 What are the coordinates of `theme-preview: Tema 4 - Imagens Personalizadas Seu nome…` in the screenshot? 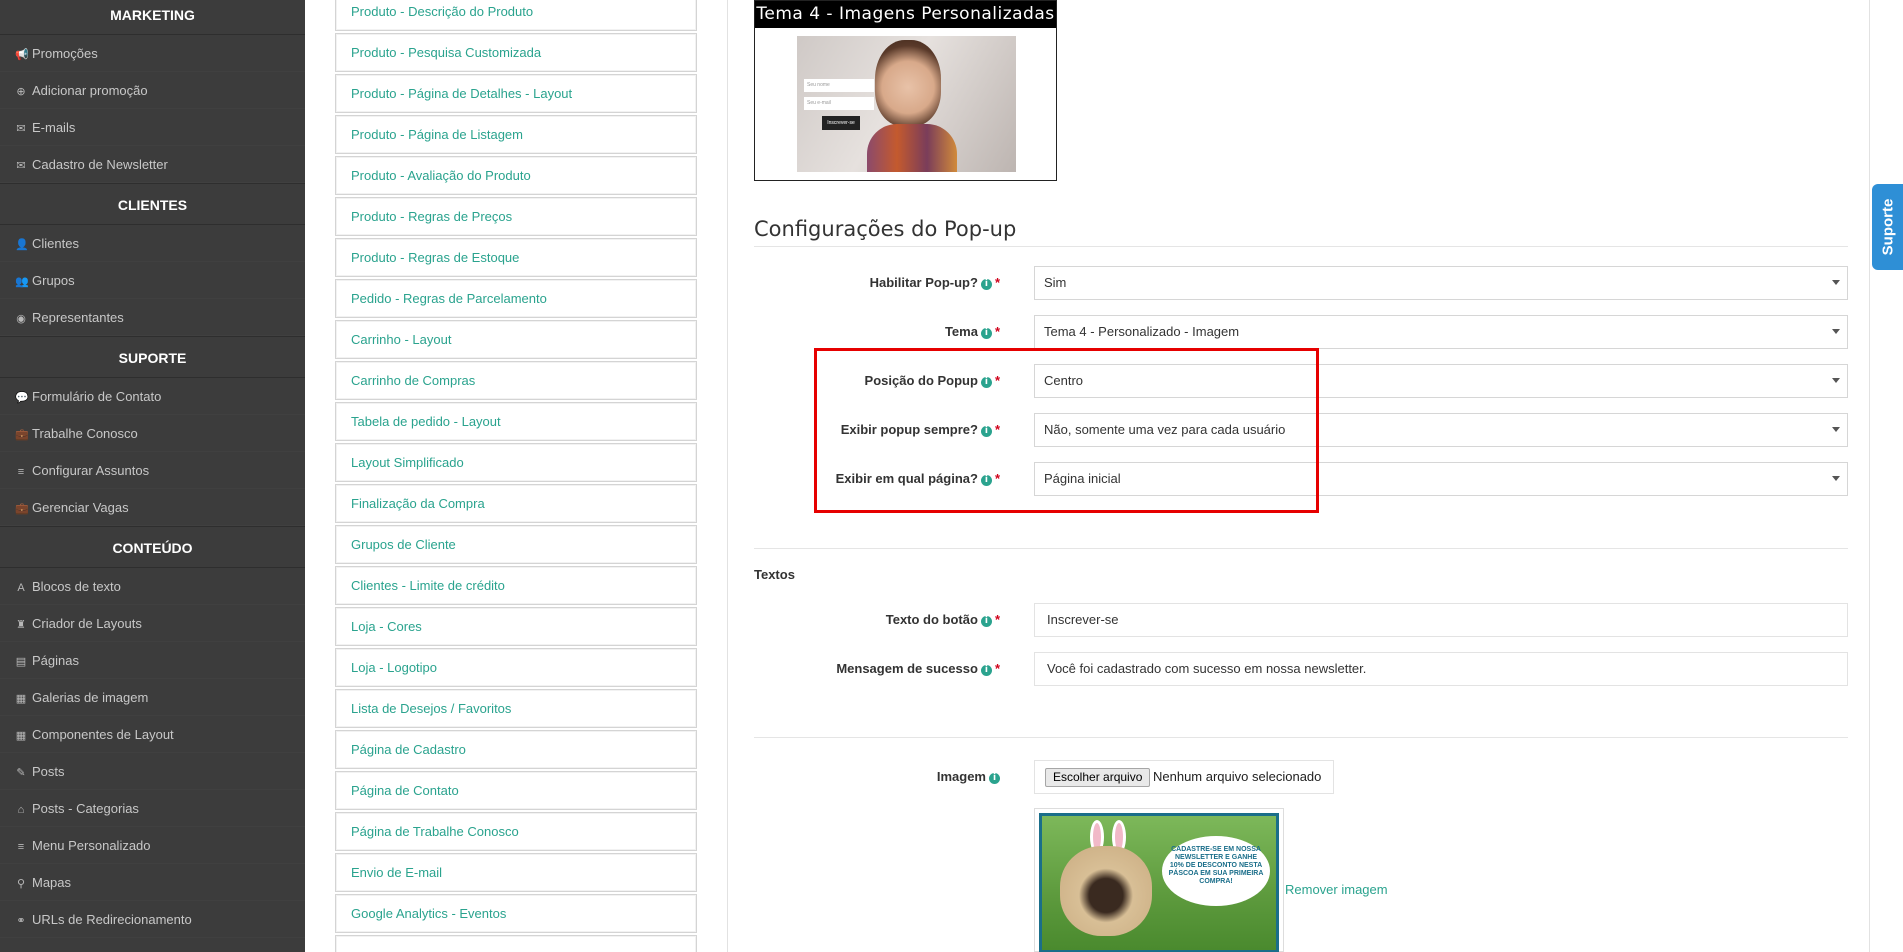 It's located at (905, 90).